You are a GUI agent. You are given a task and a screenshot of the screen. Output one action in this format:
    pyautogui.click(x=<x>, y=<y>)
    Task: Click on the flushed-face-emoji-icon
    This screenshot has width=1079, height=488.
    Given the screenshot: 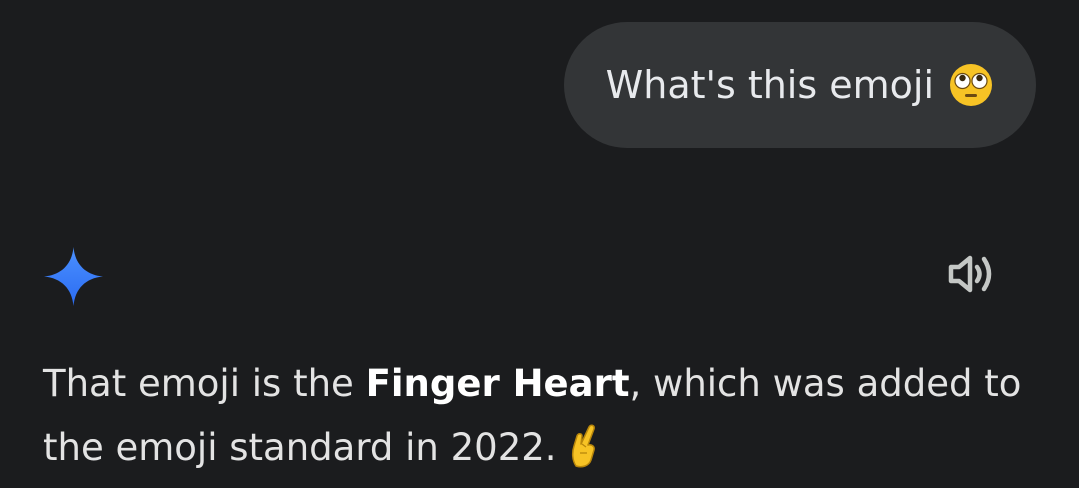 What is the action you would take?
    pyautogui.click(x=971, y=85)
    